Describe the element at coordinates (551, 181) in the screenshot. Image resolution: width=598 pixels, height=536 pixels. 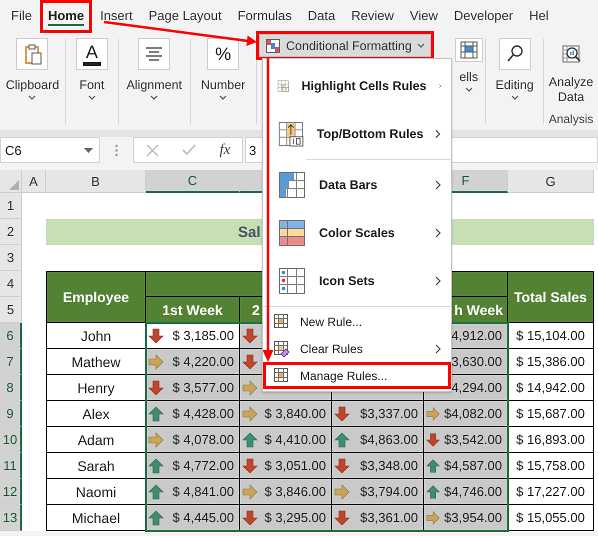
I see `column-header: G` at that location.